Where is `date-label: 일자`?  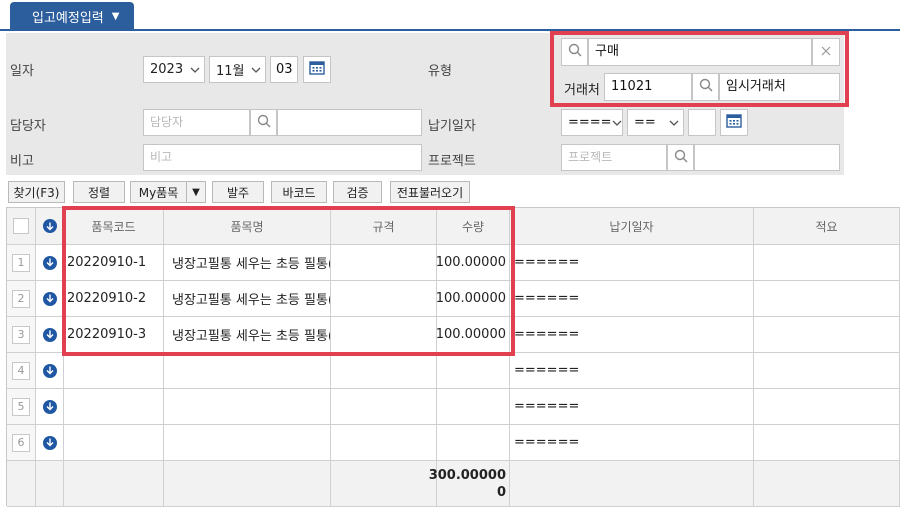 date-label: 일자 is located at coordinates (22, 71).